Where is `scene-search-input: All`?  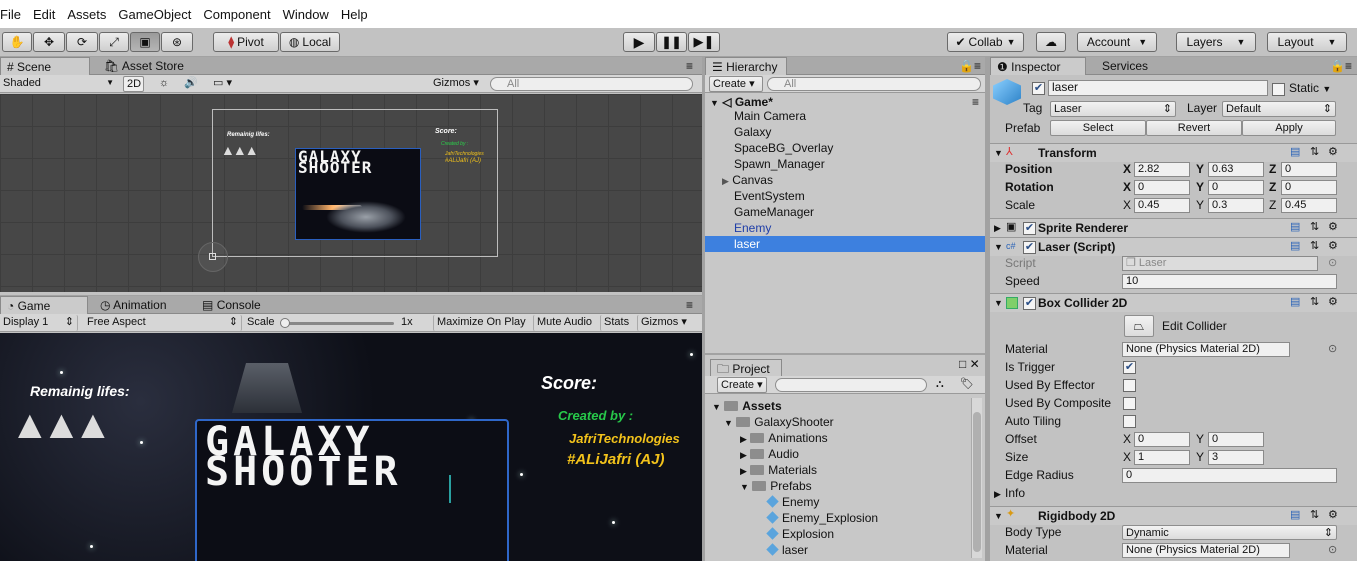
scene-search-input: All is located at coordinates (591, 84).